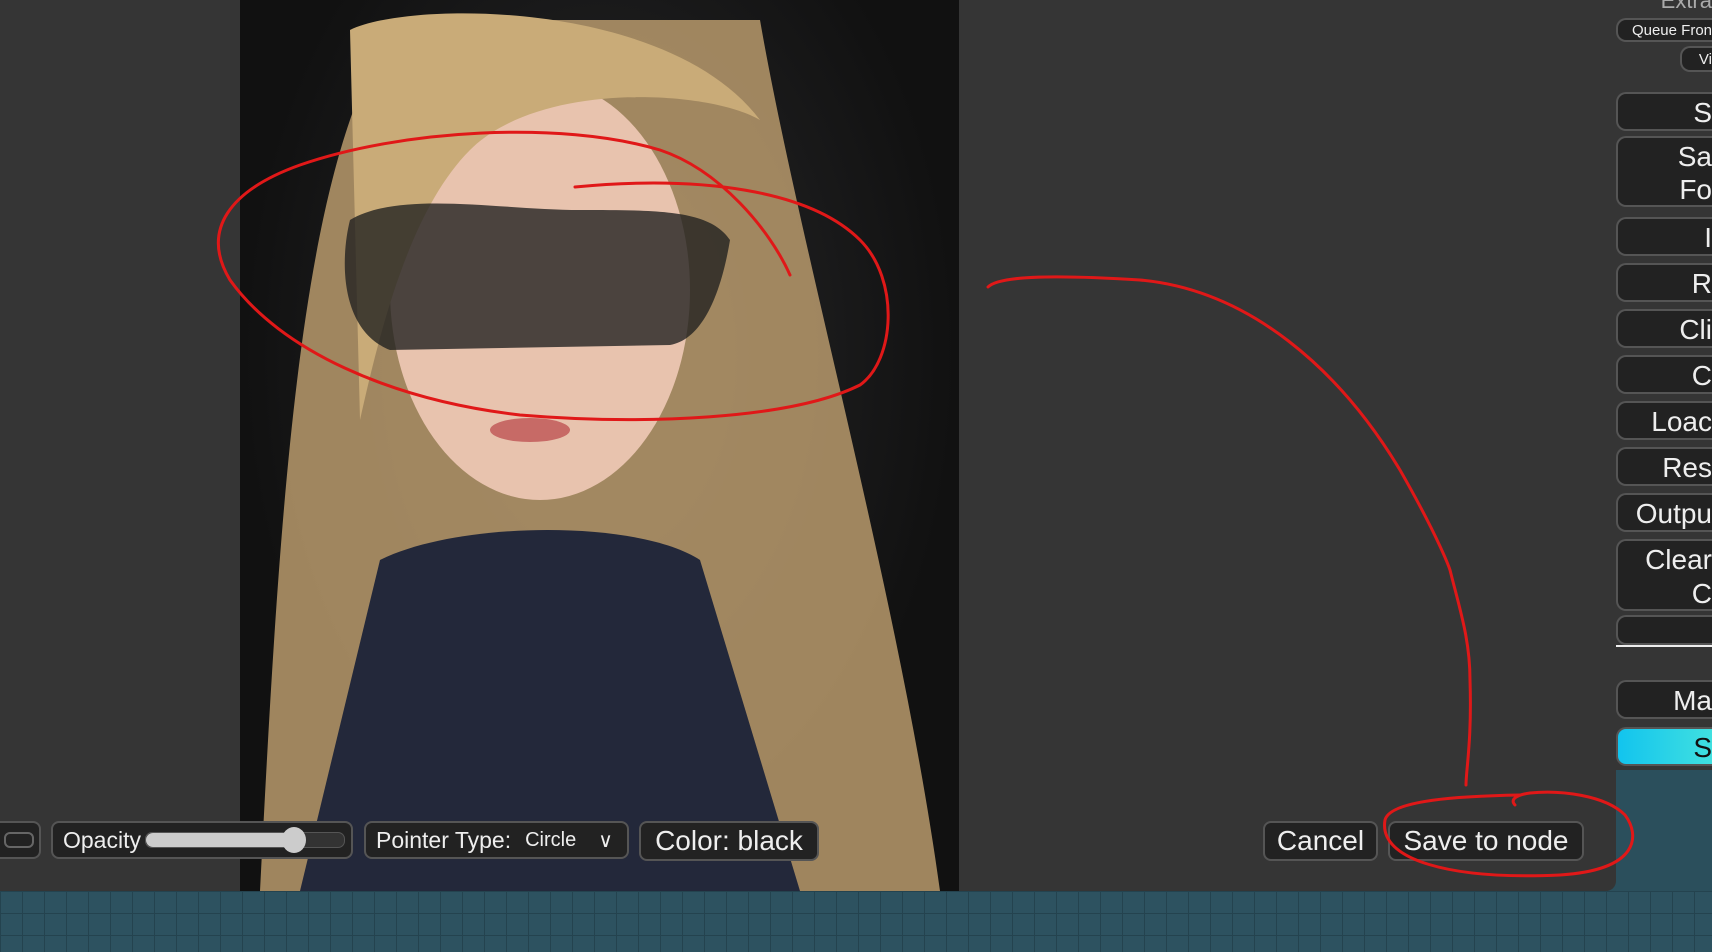 The image size is (1712, 952). What do you see at coordinates (1664, 420) in the screenshot?
I see `menu-button: Loac` at bounding box center [1664, 420].